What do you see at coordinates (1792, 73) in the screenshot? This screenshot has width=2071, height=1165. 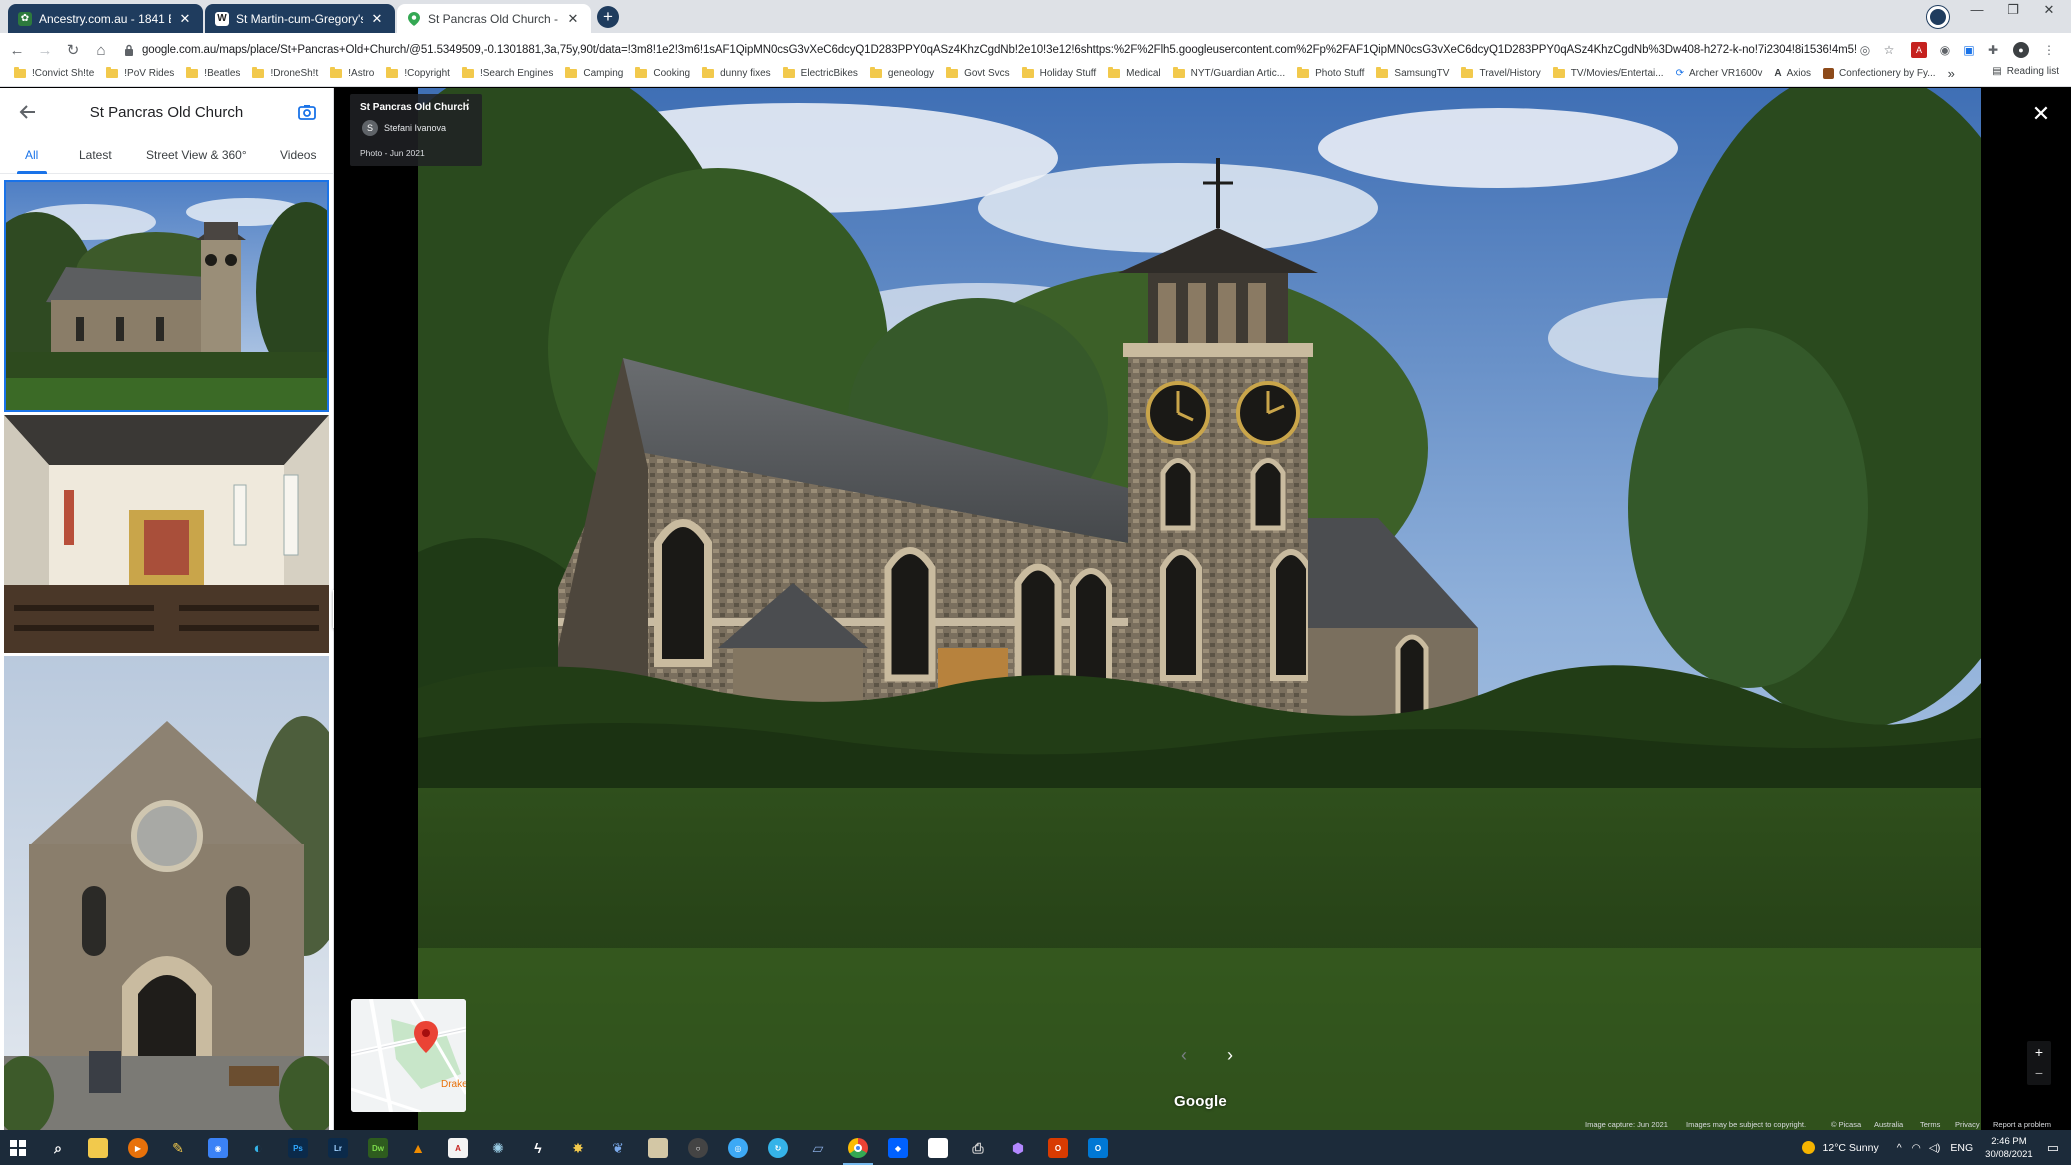 I see `bookmark-link: A Axios` at bounding box center [1792, 73].